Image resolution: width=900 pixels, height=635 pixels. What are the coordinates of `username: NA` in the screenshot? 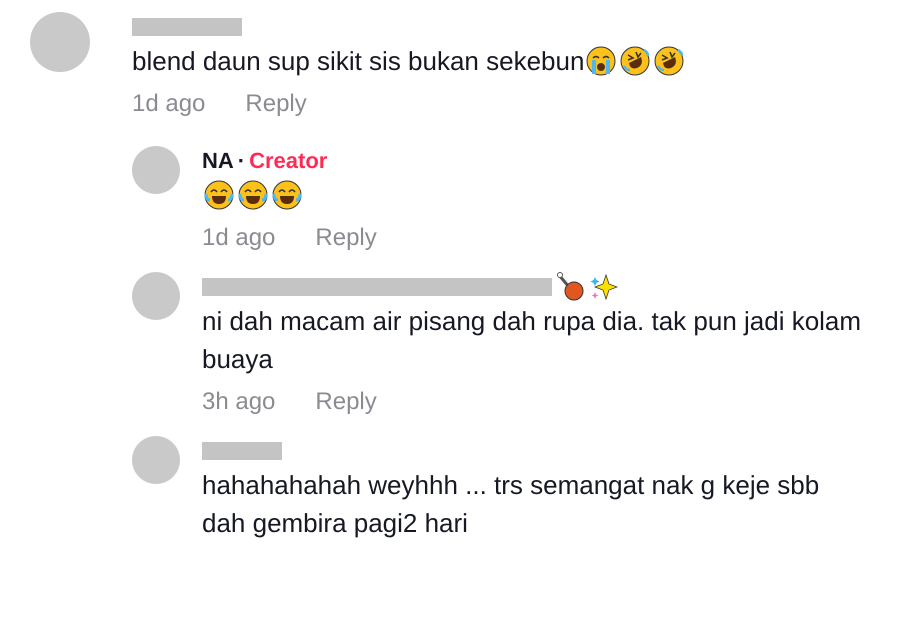 It's located at (218, 161).